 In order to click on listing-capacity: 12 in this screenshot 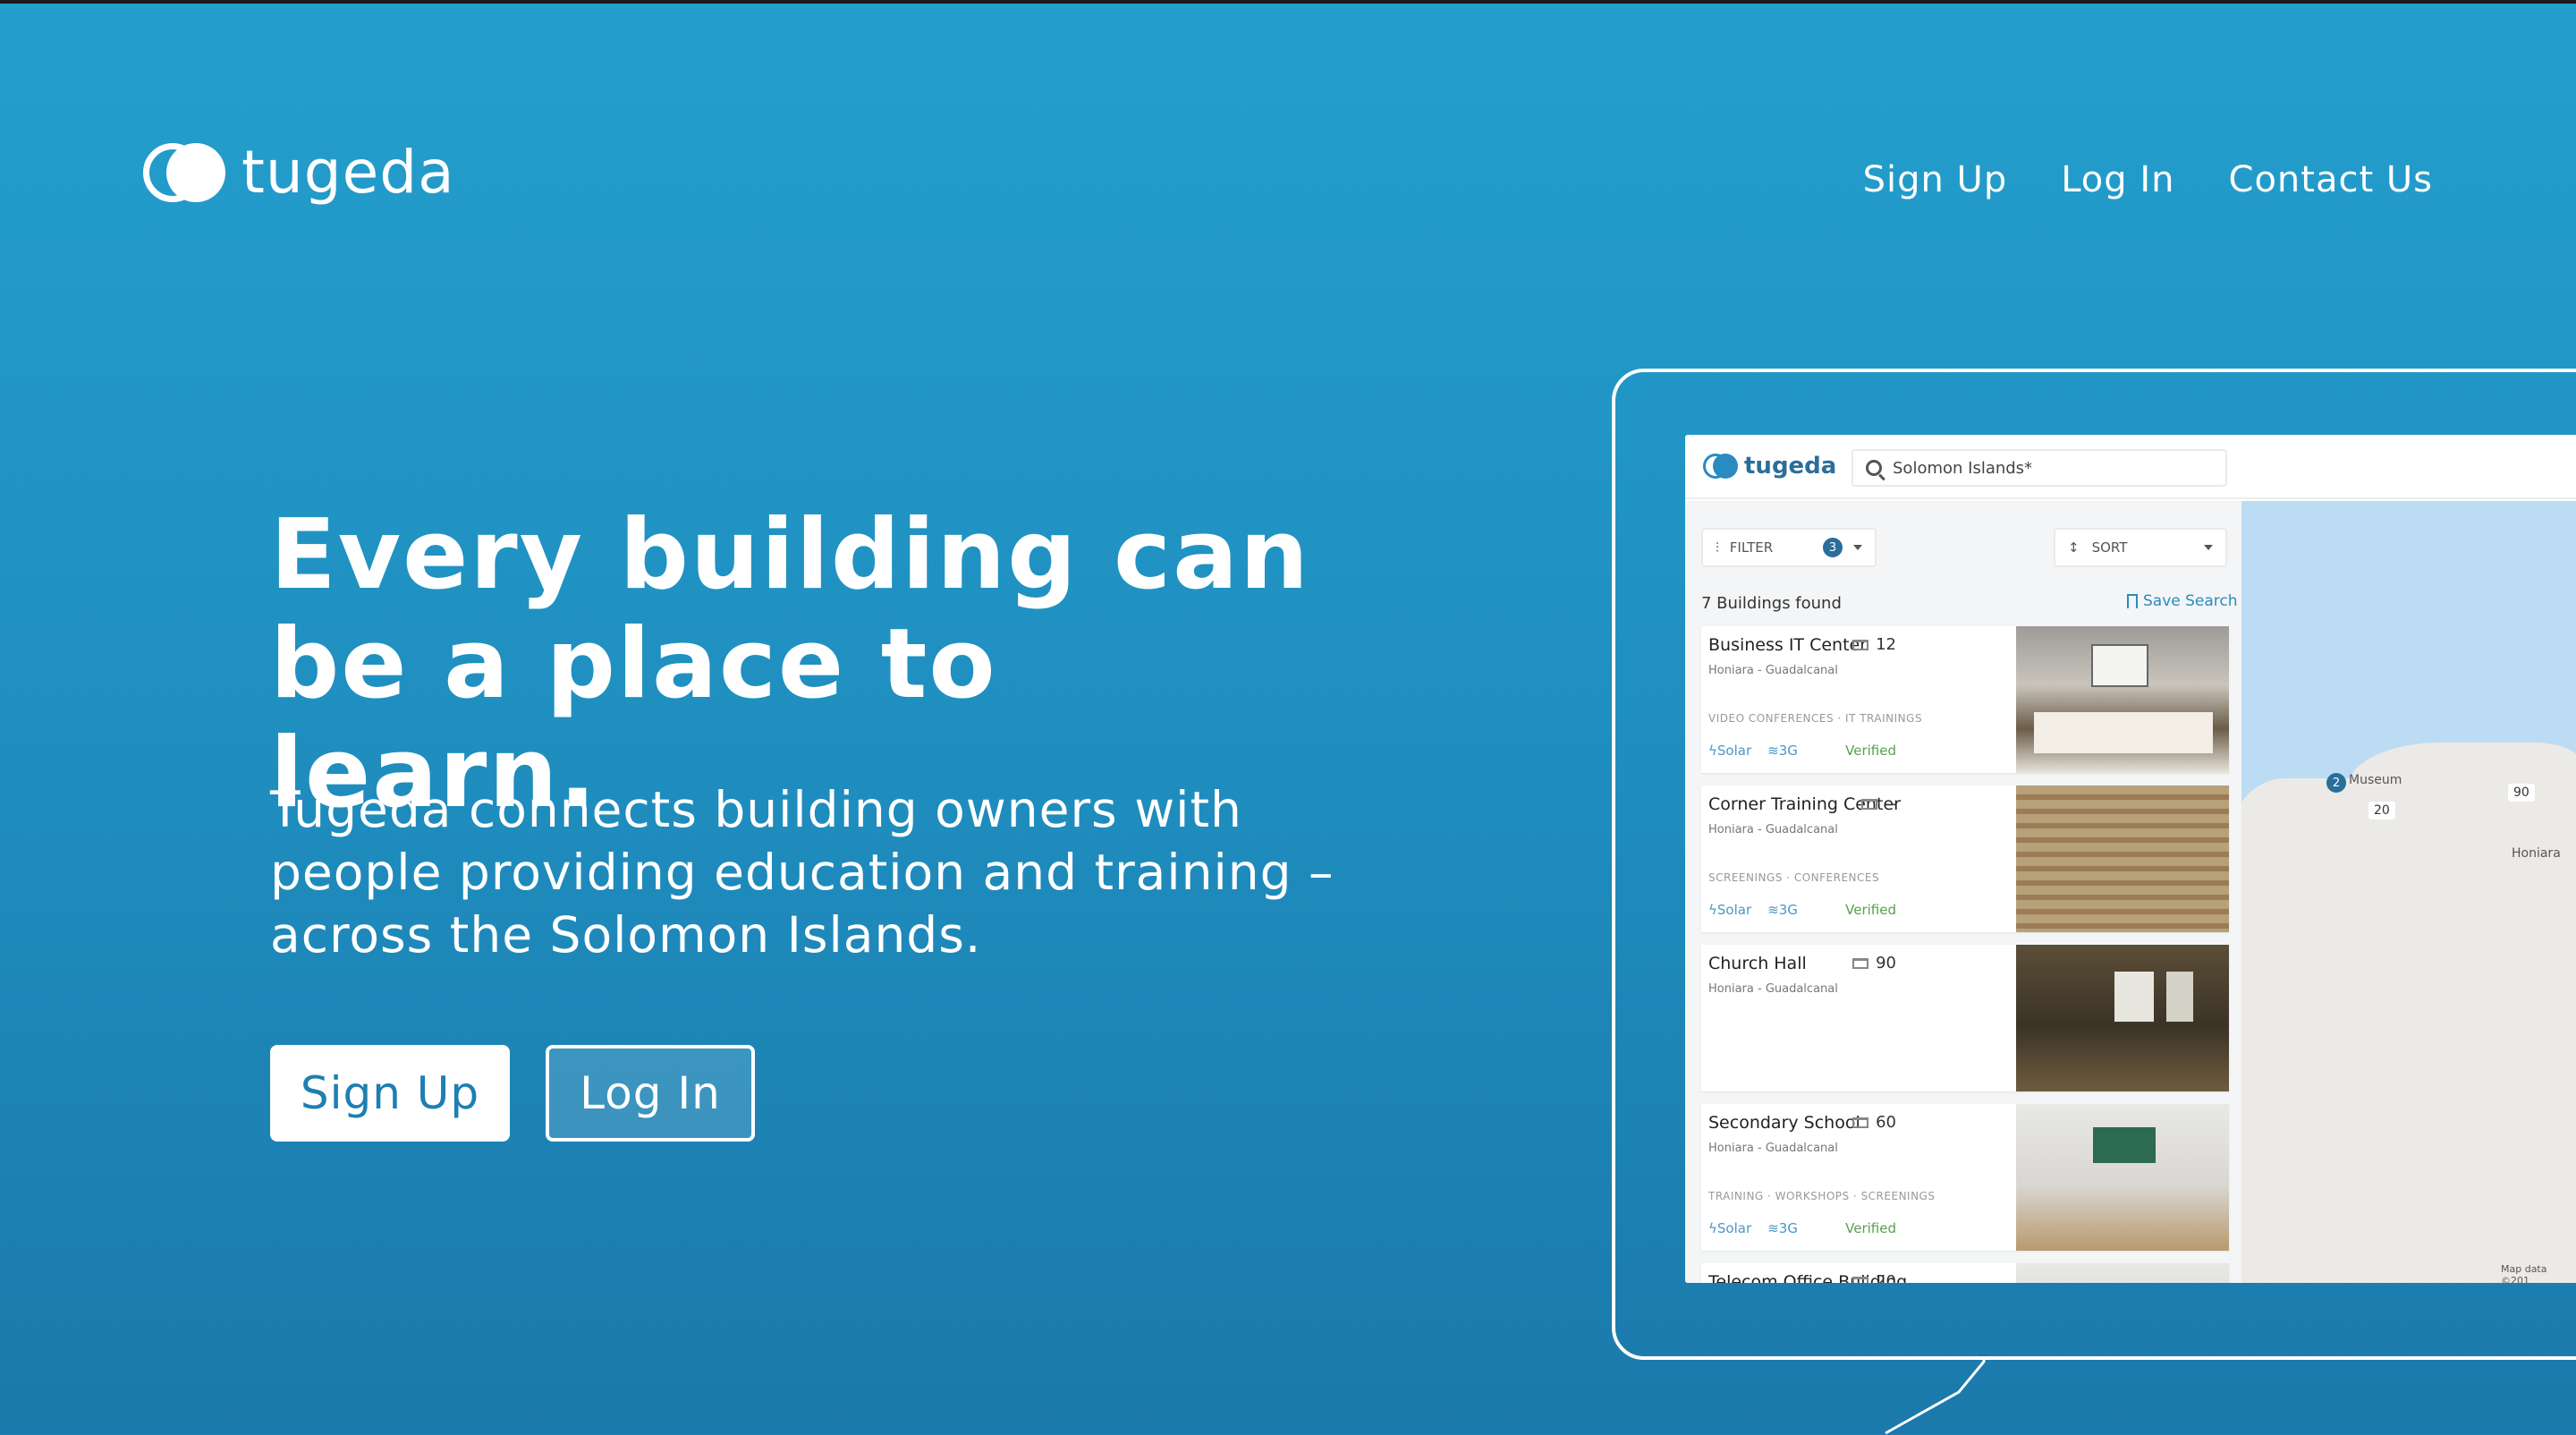, I will do `click(1874, 644)`.